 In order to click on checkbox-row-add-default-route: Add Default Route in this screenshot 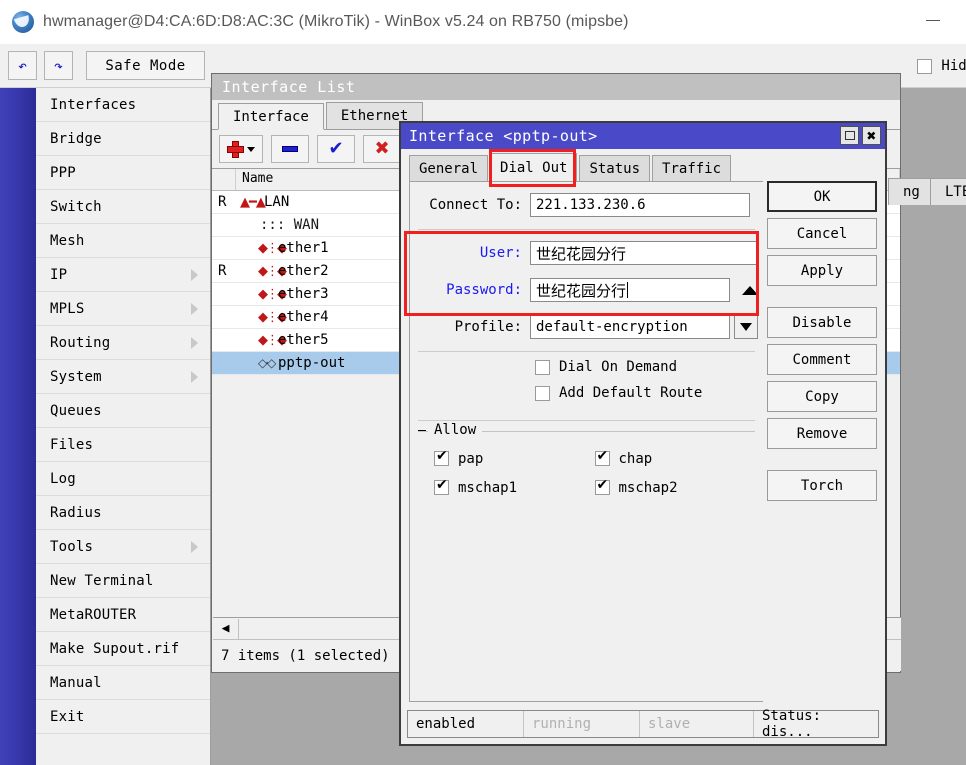, I will do `click(586, 393)`.